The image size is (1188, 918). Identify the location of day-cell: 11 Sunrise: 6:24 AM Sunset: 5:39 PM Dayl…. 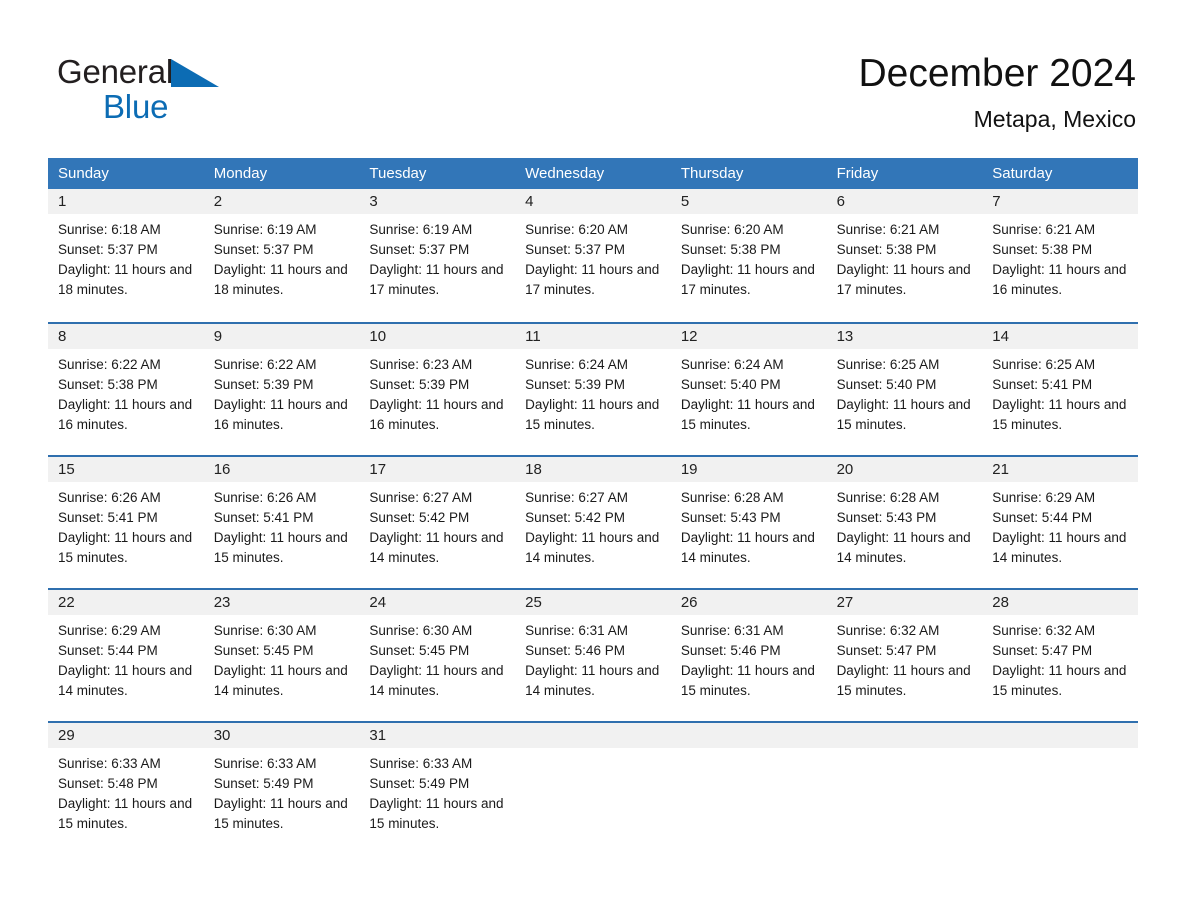
(593, 389).